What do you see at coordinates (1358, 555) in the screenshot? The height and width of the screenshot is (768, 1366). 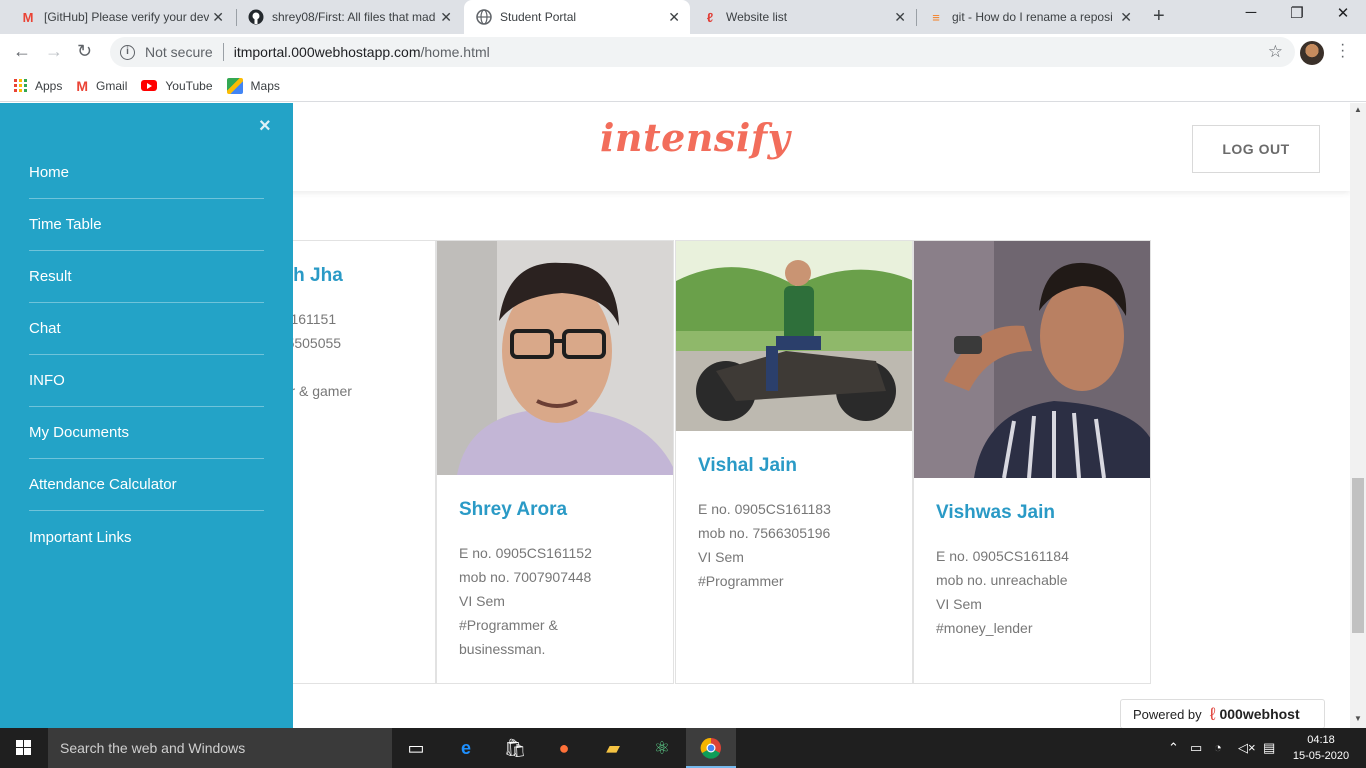 I see `scrollbar-thumb` at bounding box center [1358, 555].